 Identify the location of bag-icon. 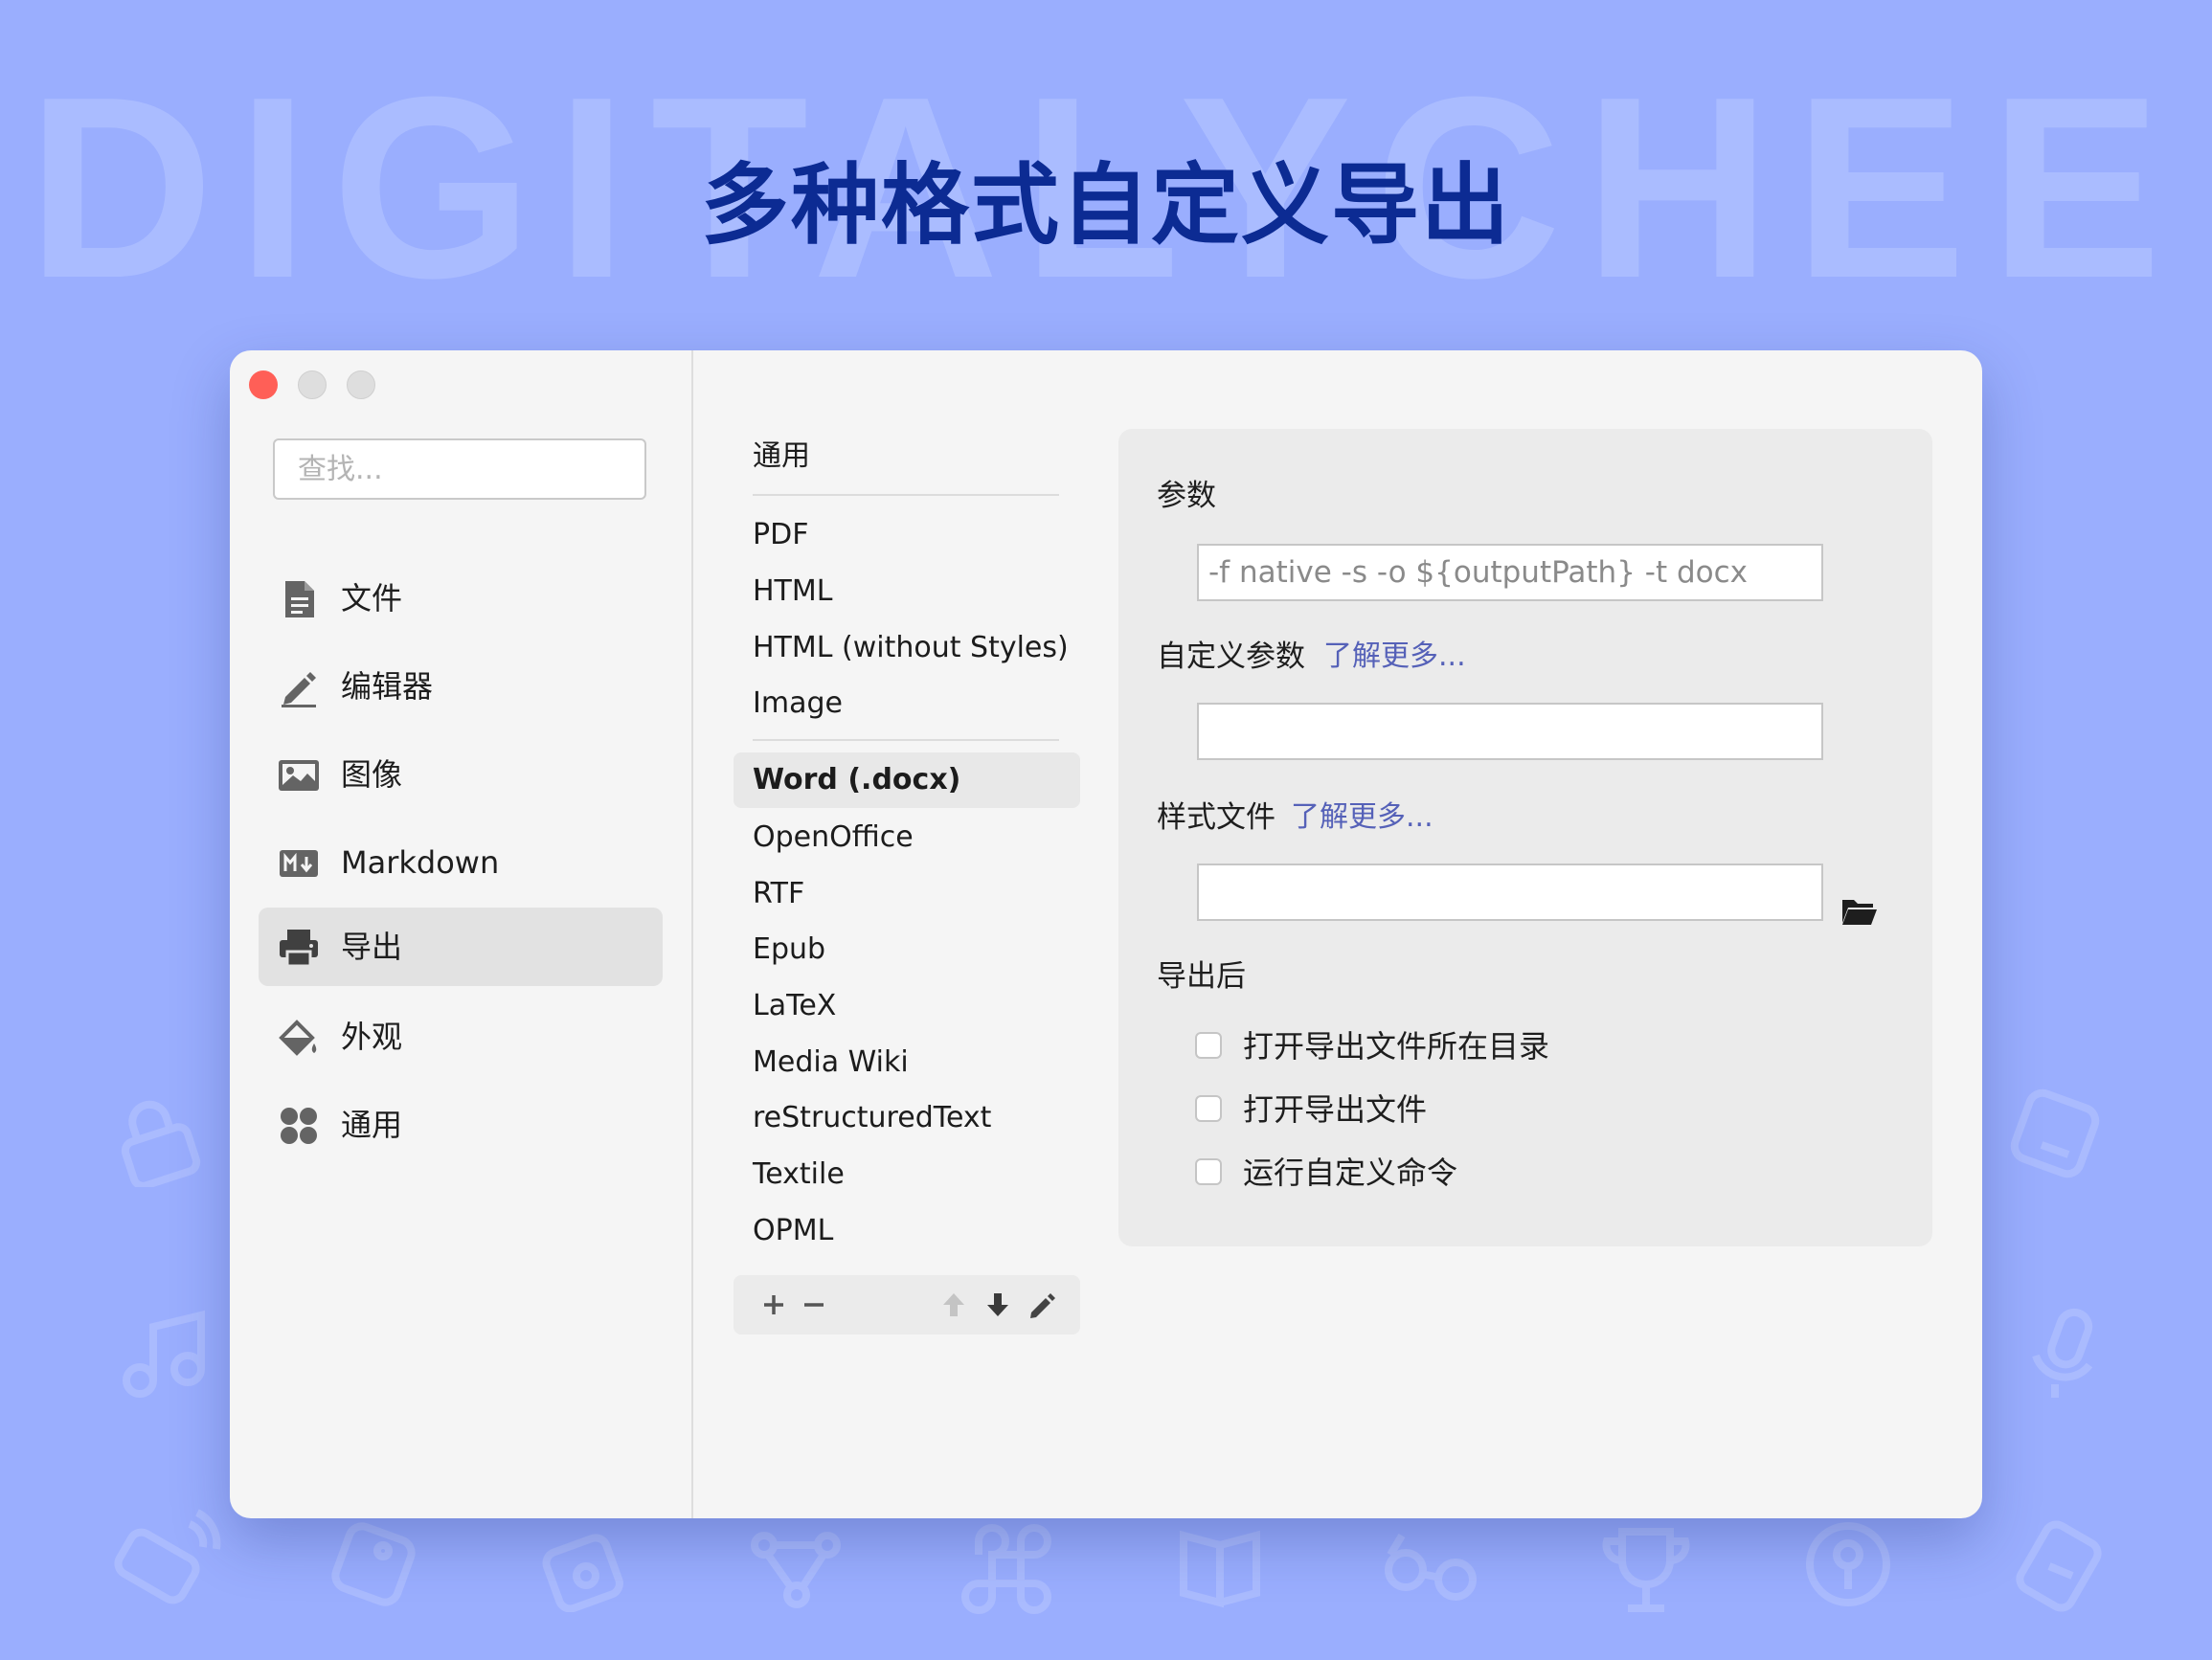
(584, 1564).